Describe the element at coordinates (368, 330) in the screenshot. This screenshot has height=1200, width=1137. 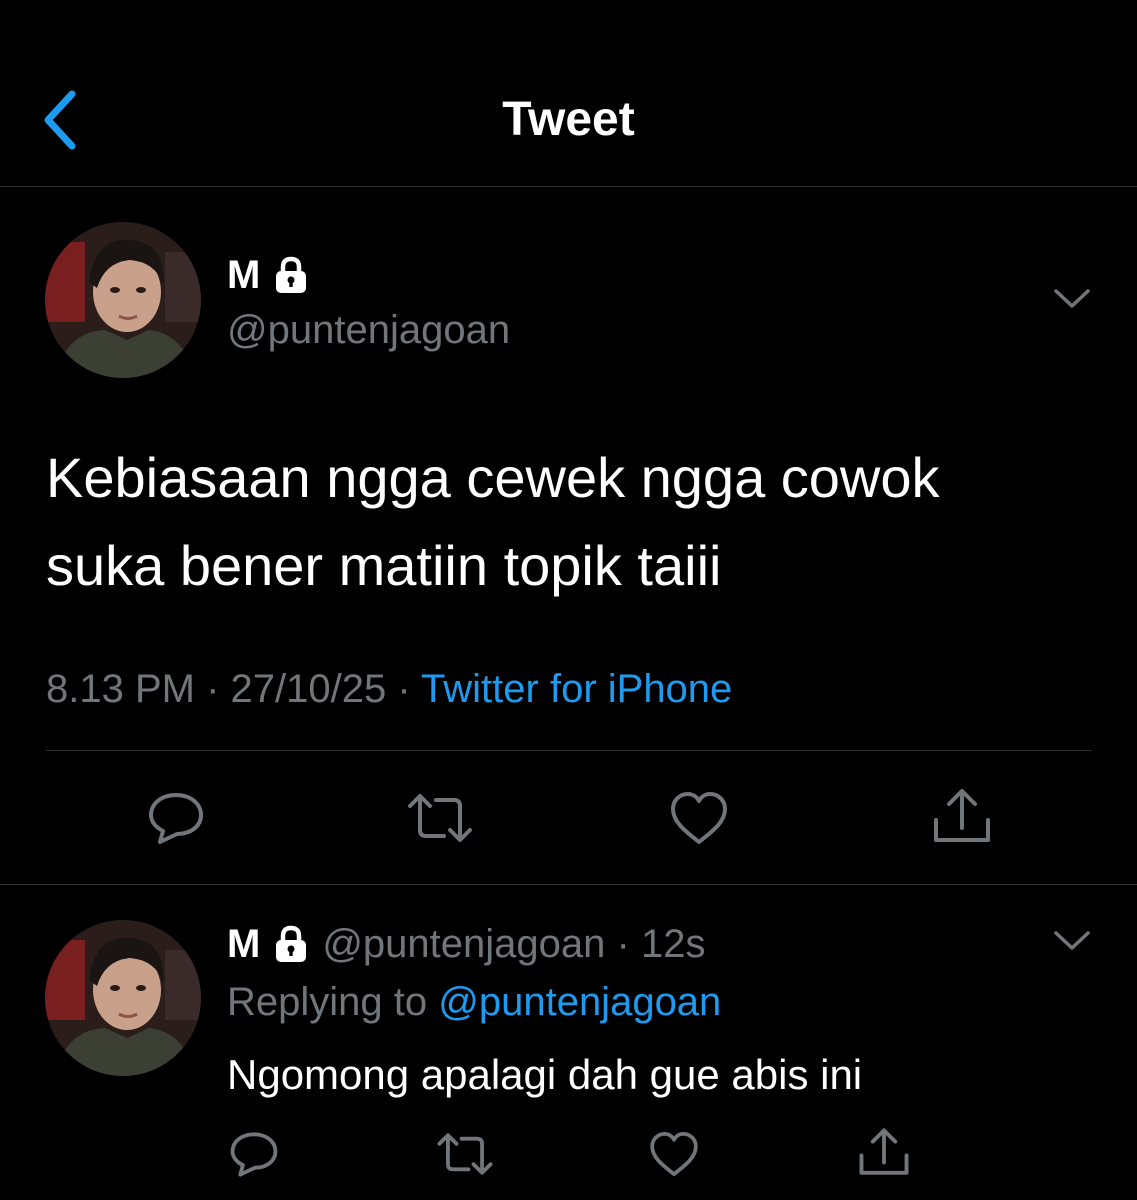
I see `user-handle: @puntenjagoan` at that location.